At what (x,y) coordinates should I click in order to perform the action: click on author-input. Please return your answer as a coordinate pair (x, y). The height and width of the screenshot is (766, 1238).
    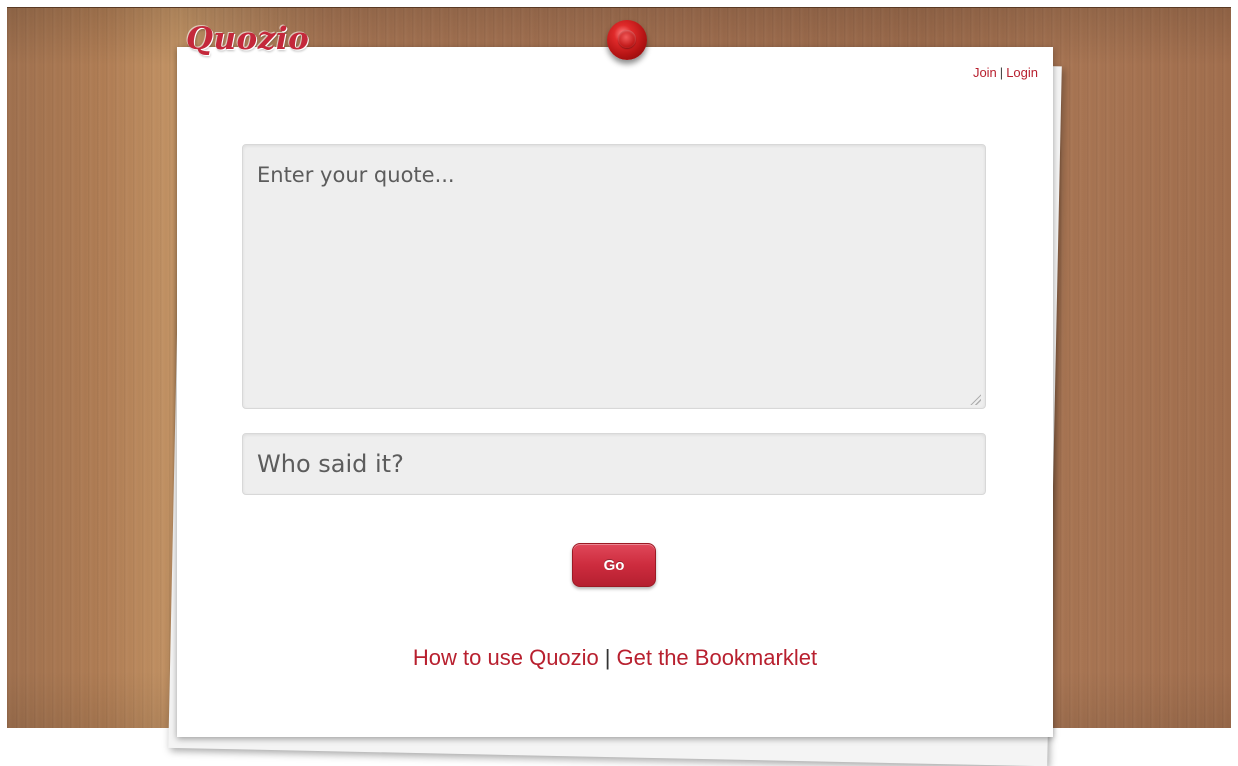
    Looking at the image, I should click on (614, 464).